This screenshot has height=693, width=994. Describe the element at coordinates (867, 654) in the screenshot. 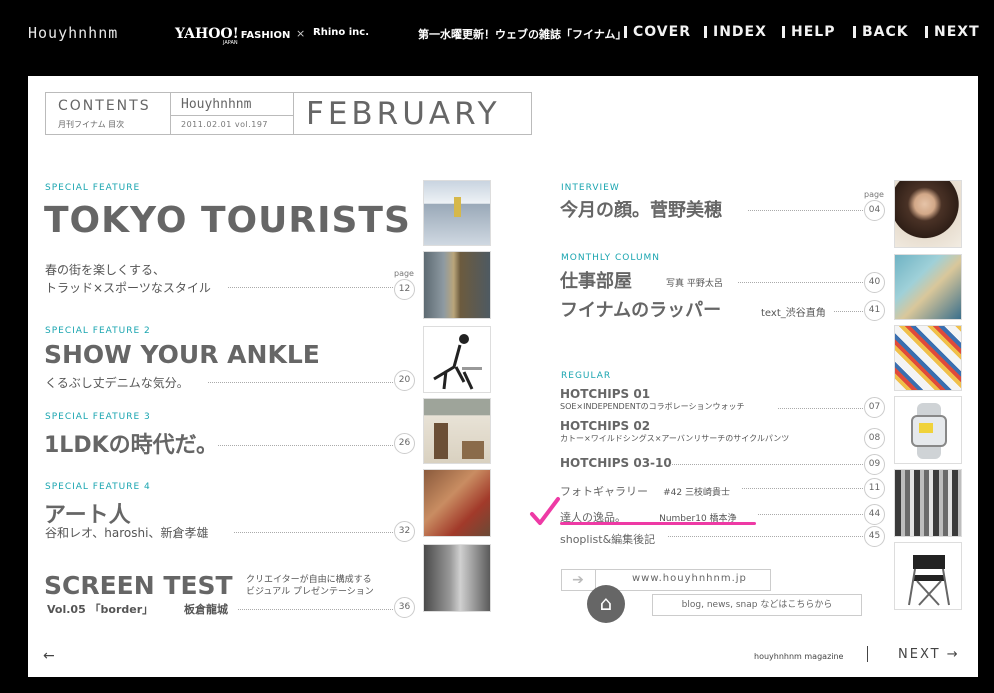

I see `footer-divider` at that location.